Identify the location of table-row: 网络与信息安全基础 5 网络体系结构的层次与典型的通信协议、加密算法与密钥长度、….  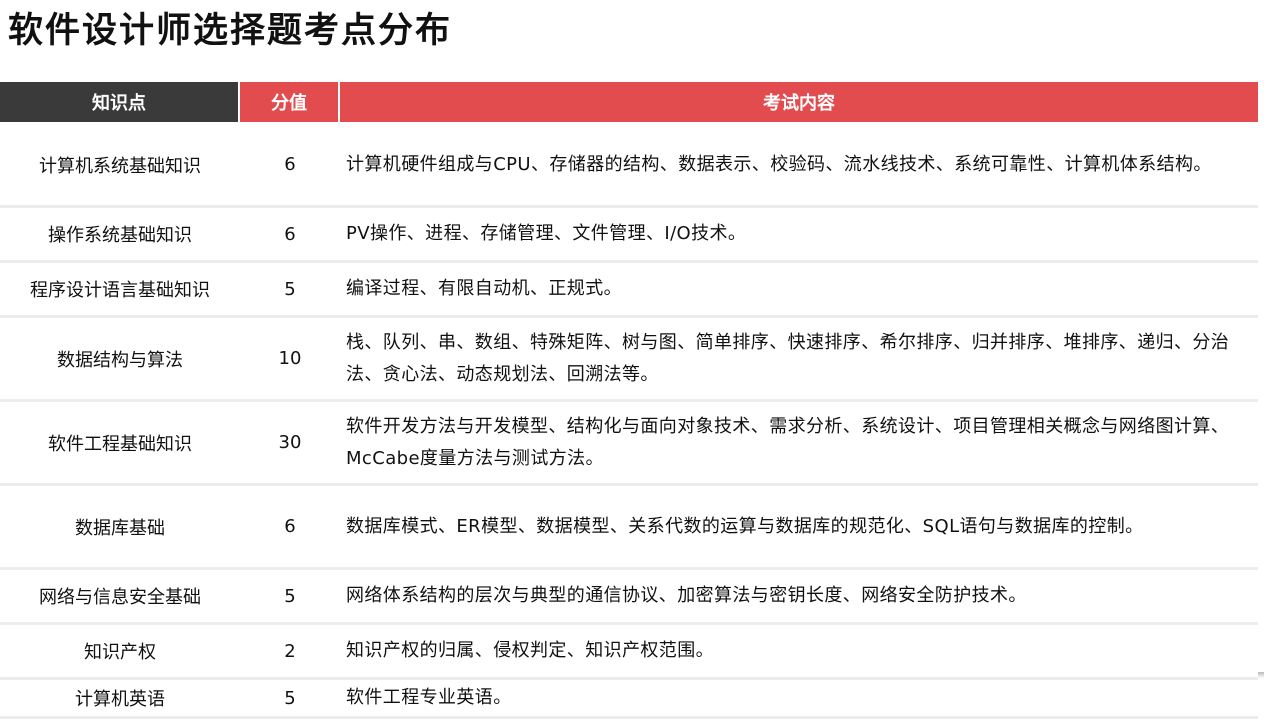
(629, 597).